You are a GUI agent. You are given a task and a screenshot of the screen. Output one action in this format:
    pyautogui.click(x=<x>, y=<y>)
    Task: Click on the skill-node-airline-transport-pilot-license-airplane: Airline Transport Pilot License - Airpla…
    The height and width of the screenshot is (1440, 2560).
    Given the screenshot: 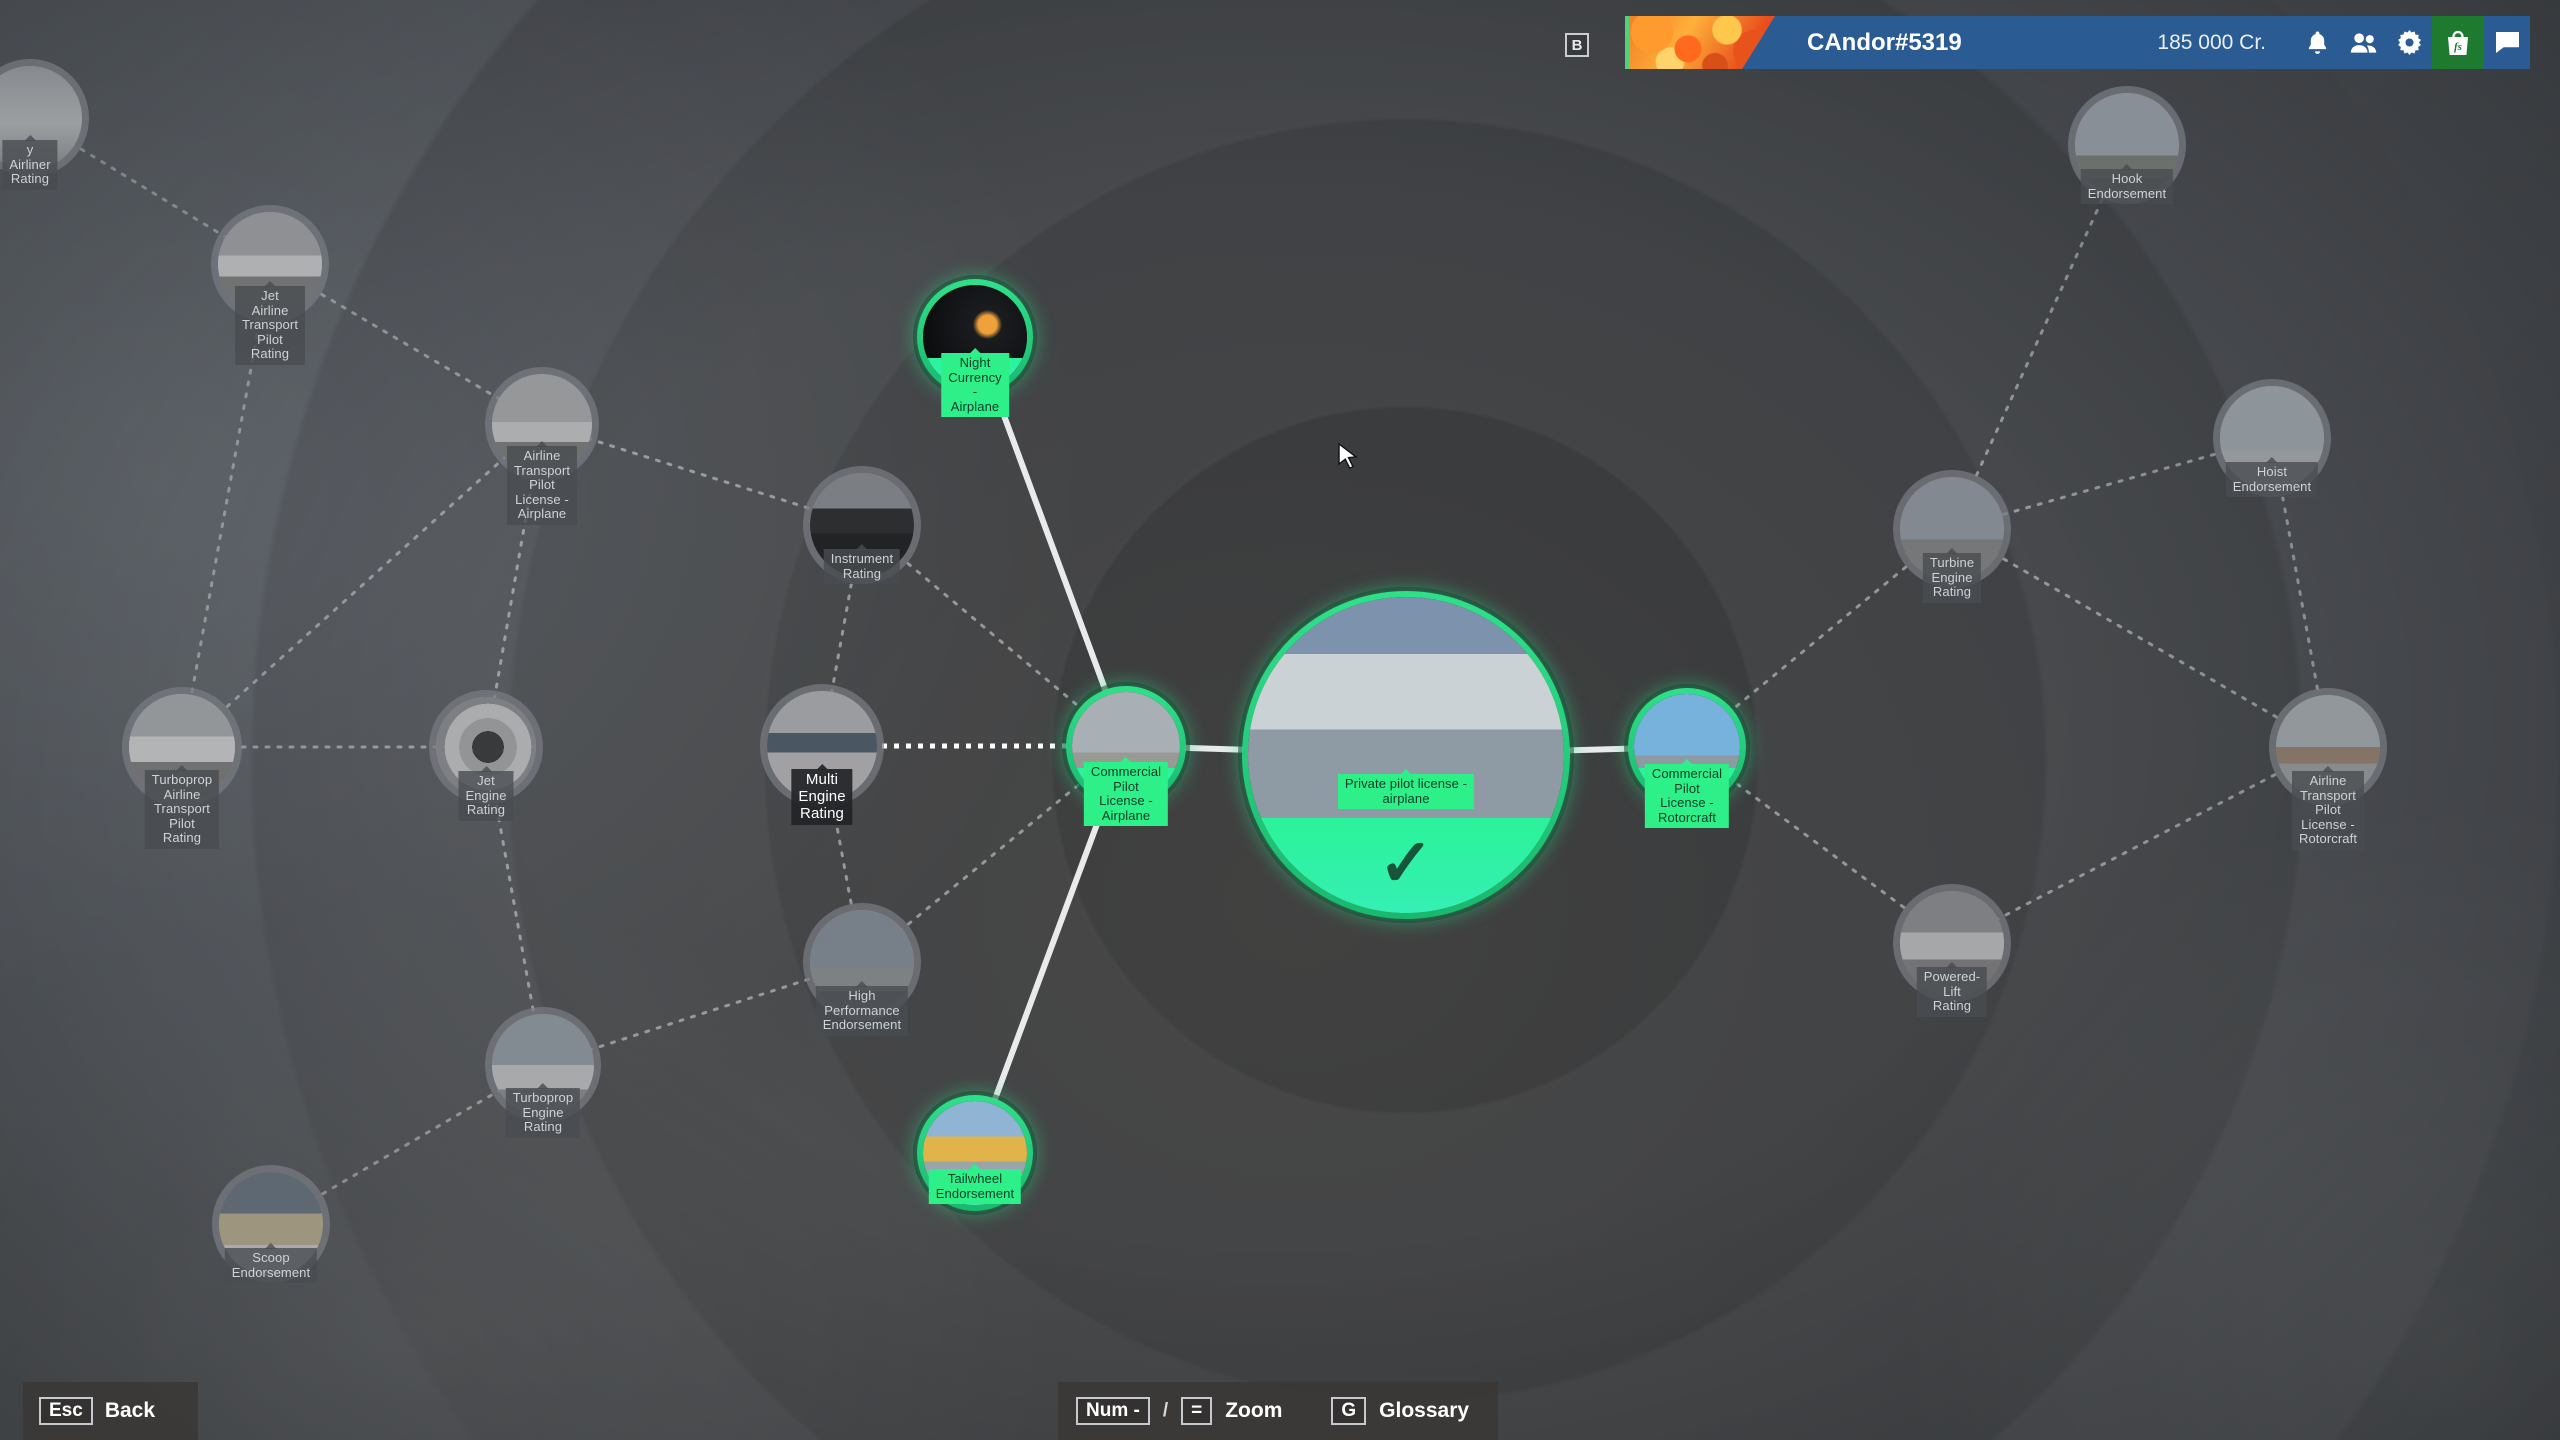 What is the action you would take?
    pyautogui.click(x=542, y=449)
    